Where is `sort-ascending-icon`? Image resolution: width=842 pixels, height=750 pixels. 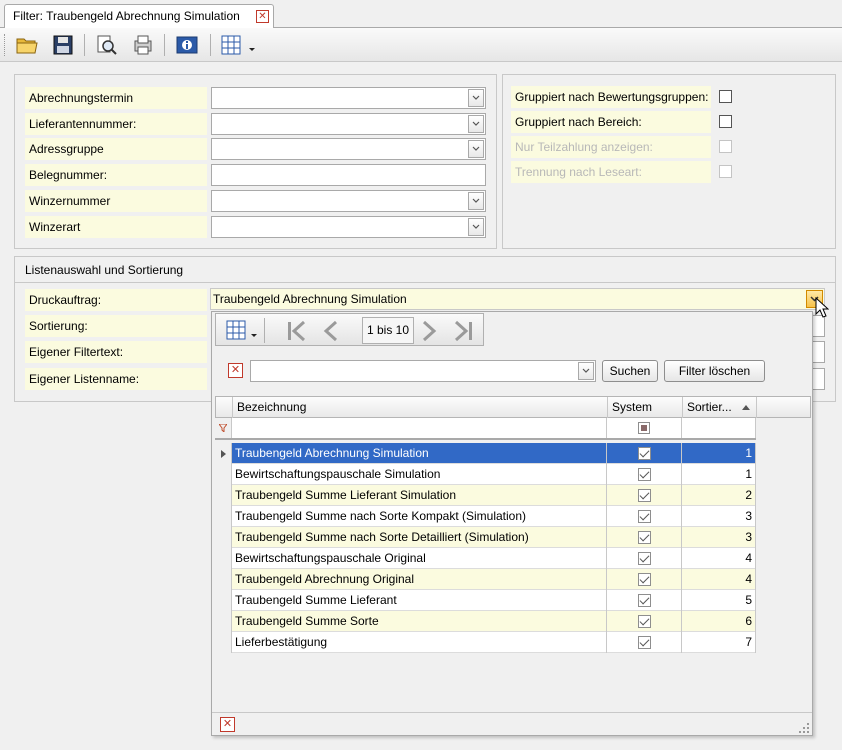 sort-ascending-icon is located at coordinates (746, 407).